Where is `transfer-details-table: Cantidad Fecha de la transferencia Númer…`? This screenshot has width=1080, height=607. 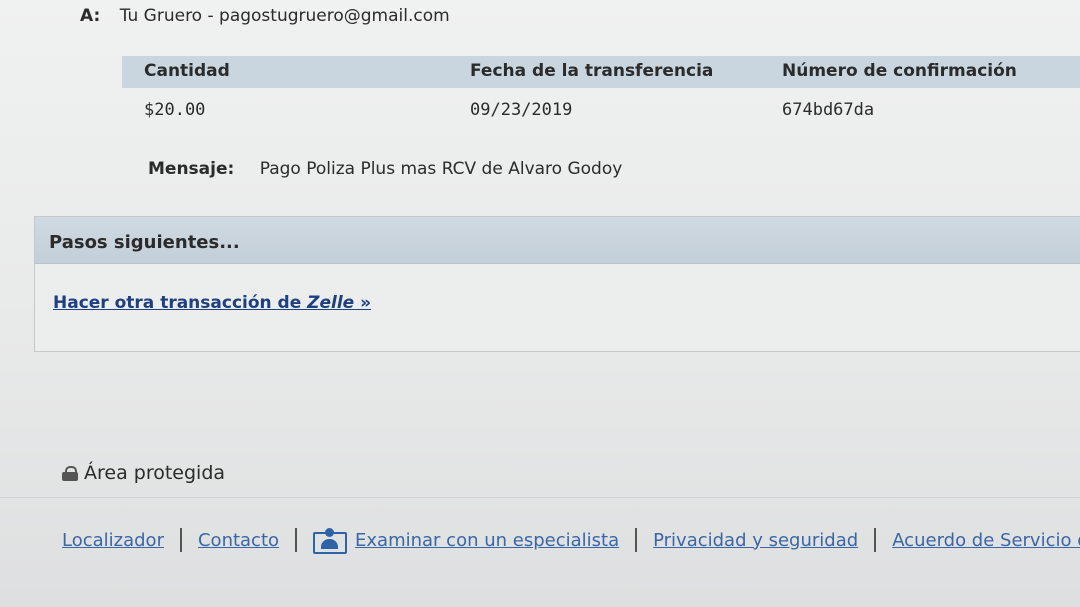 transfer-details-table: Cantidad Fecha de la transferencia Númer… is located at coordinates (601, 94).